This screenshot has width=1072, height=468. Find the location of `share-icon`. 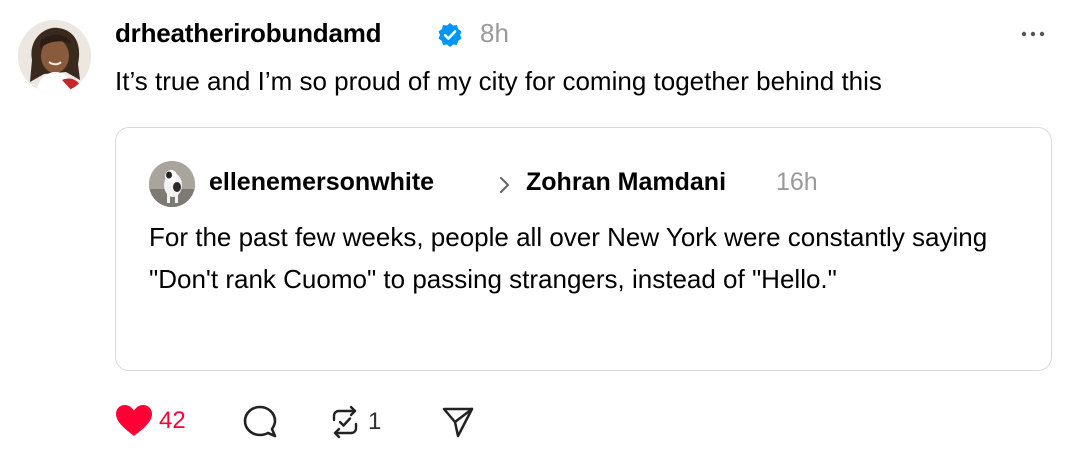

share-icon is located at coordinates (458, 422).